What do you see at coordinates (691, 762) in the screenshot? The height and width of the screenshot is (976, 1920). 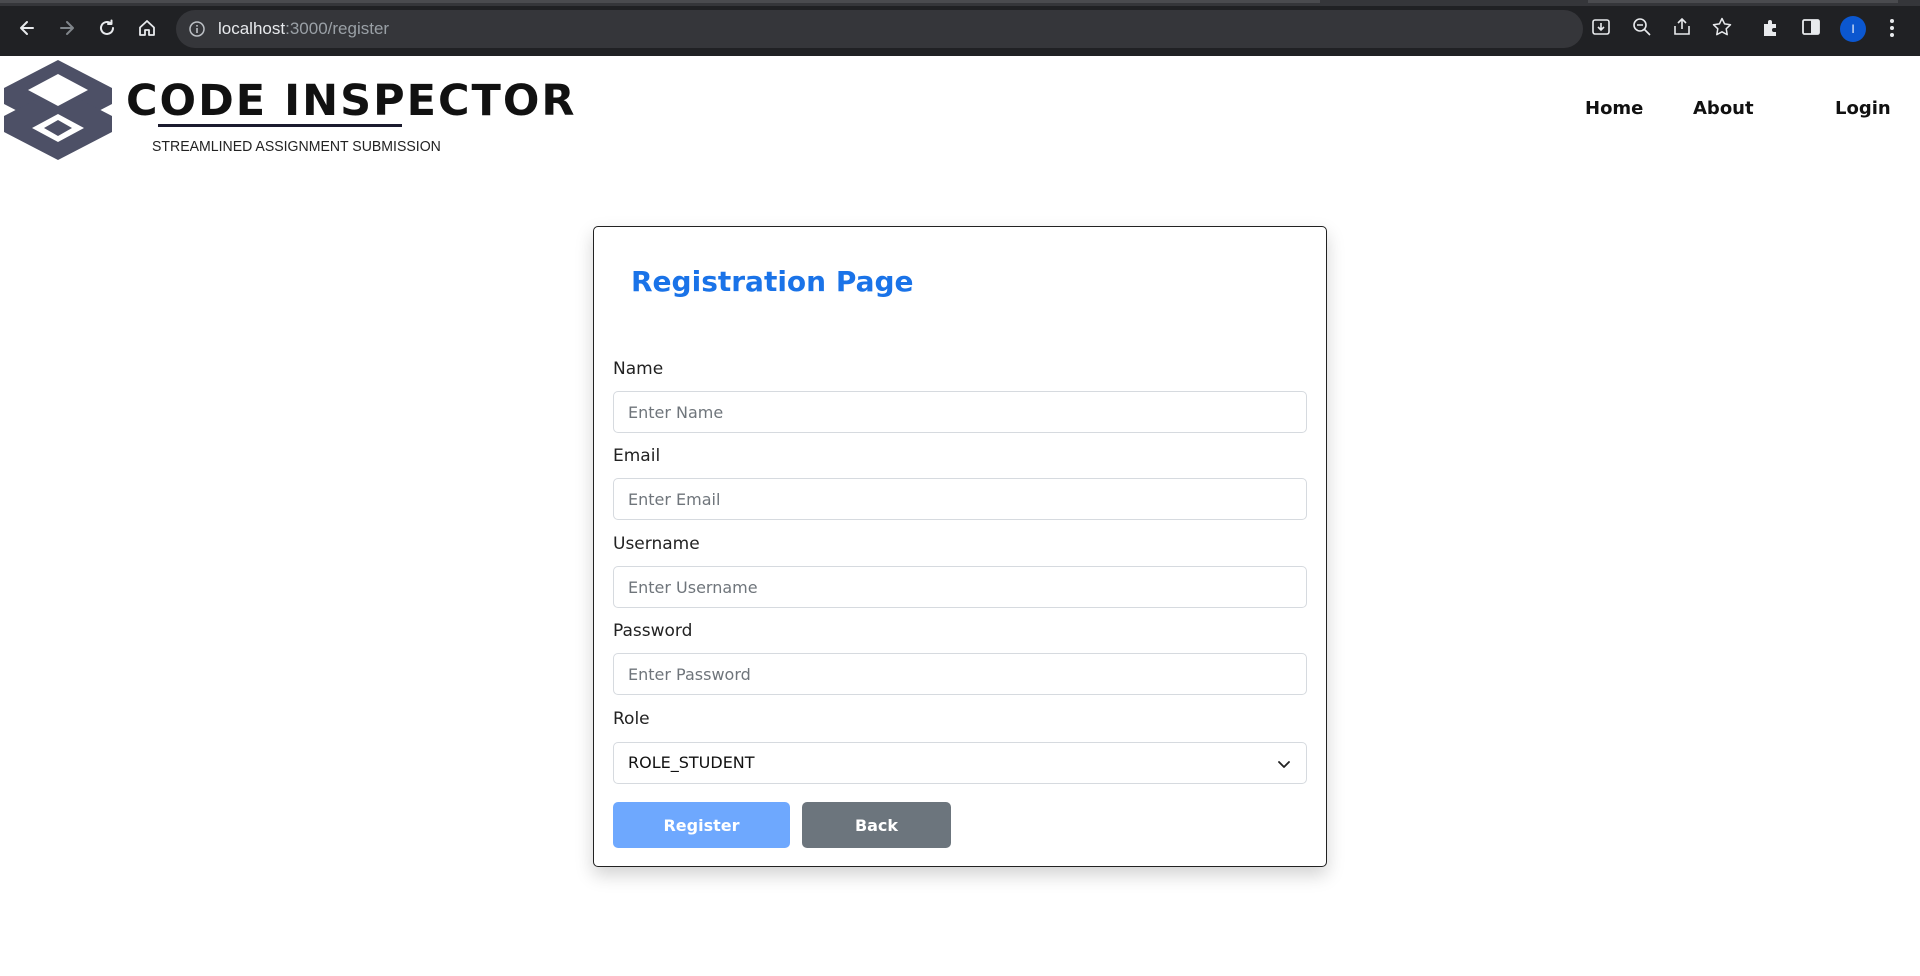 I see `role-select-value: ROLE_STUDENT` at bounding box center [691, 762].